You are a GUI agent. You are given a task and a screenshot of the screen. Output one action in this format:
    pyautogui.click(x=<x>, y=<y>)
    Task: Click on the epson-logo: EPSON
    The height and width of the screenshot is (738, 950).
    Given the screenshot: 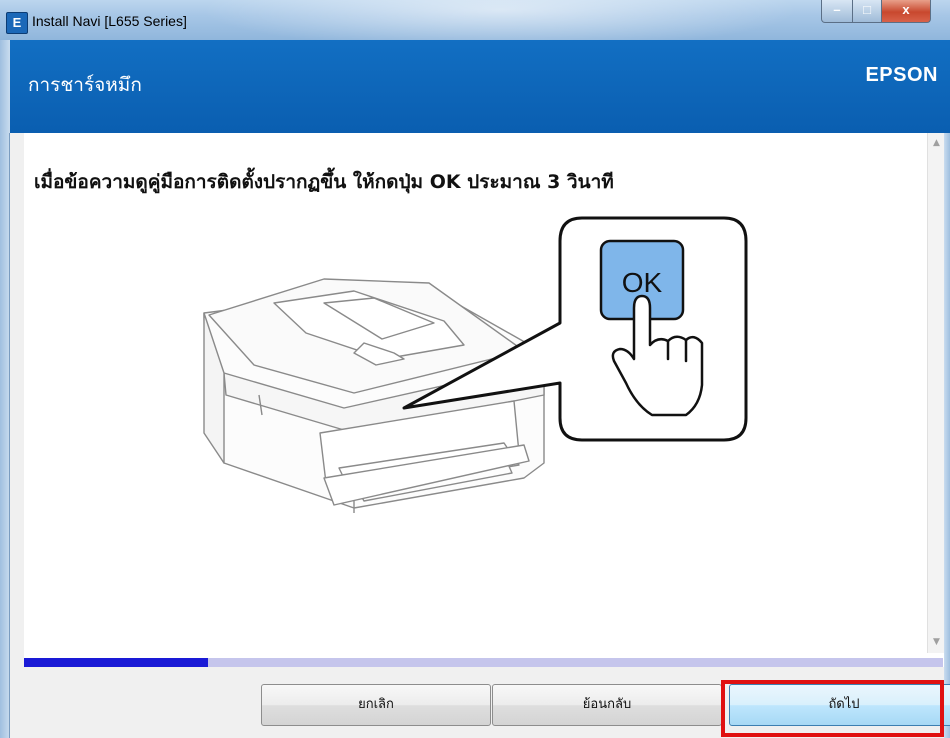 What is the action you would take?
    pyautogui.click(x=901, y=75)
    